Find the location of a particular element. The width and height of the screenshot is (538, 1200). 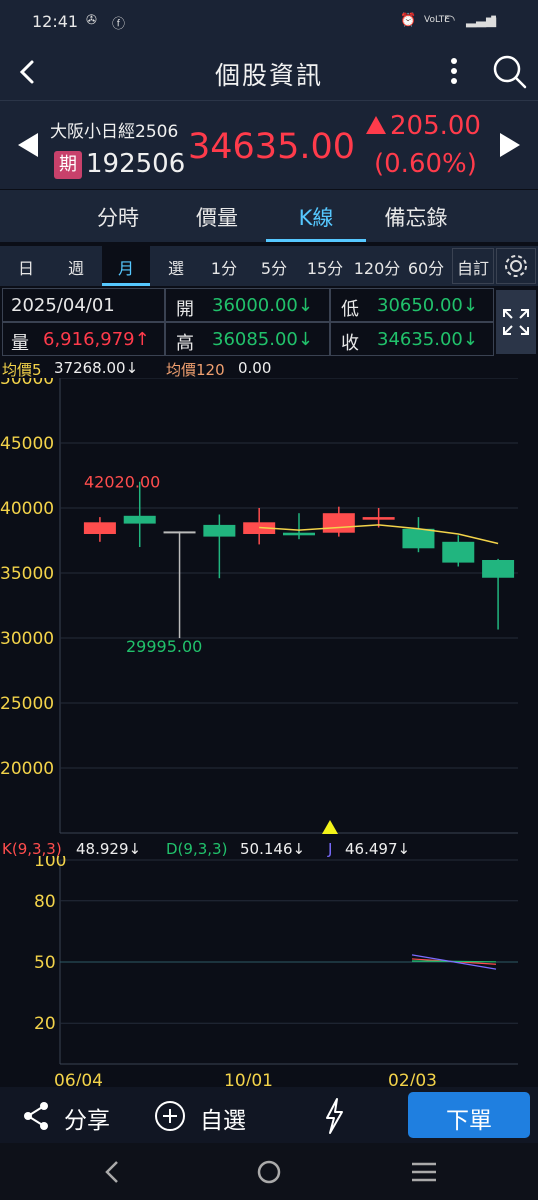

ma120-value: 0.00 is located at coordinates (255, 368).